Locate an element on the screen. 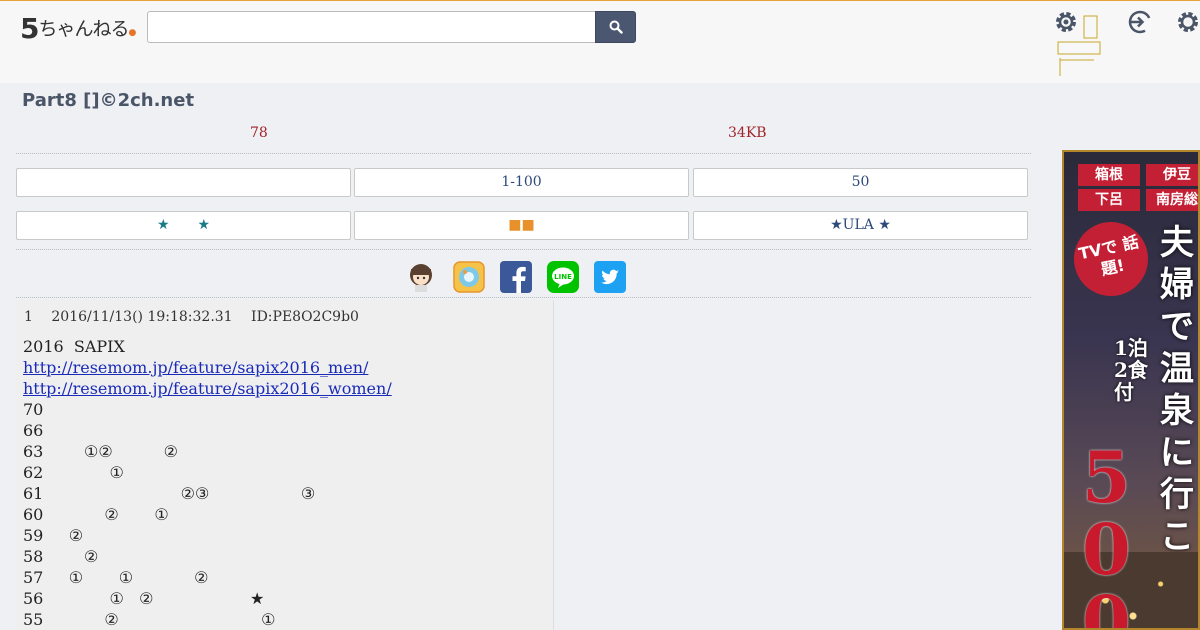 Image resolution: width=1200 pixels, height=630 pixels. logo-number: 5 is located at coordinates (30, 28).